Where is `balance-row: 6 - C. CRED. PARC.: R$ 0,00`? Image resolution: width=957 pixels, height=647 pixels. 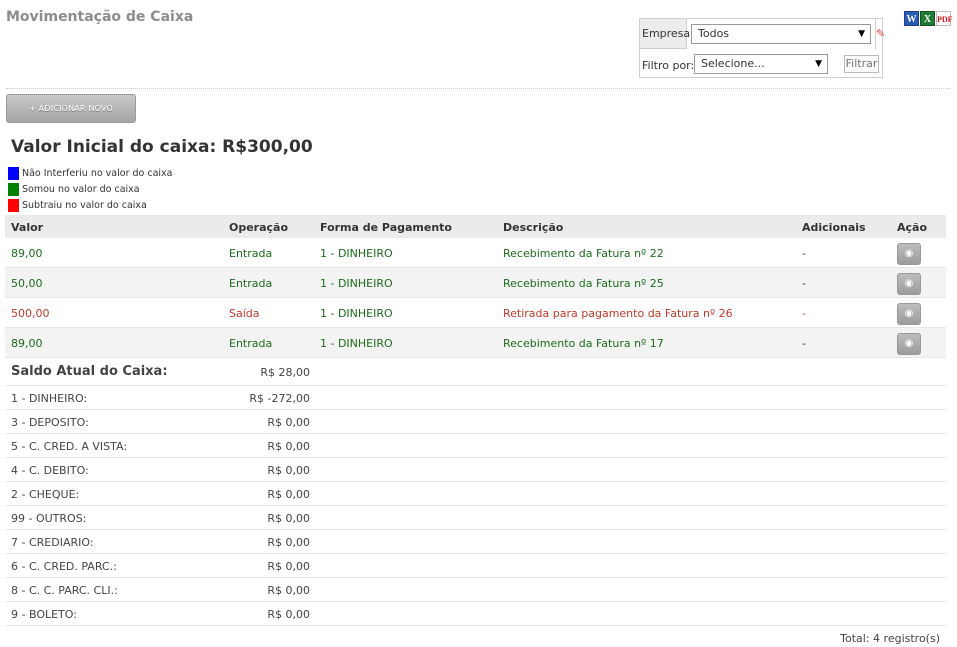
balance-row: 6 - C. CRED. PARC.: R$ 0,00 is located at coordinates (475, 566).